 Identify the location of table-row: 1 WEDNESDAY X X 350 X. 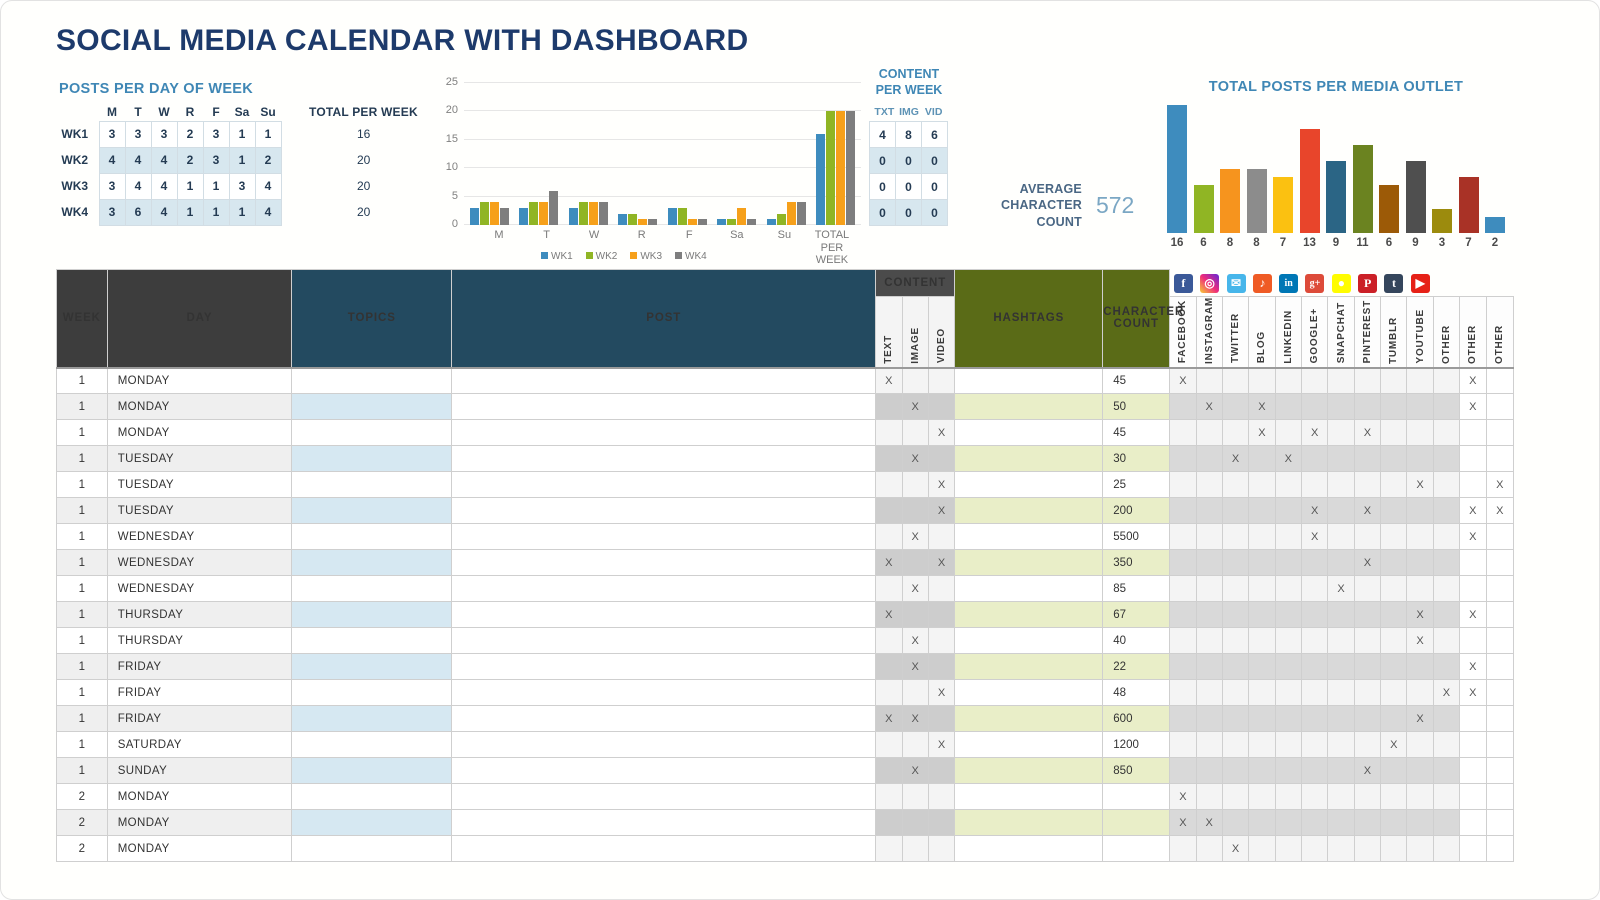
(785, 563).